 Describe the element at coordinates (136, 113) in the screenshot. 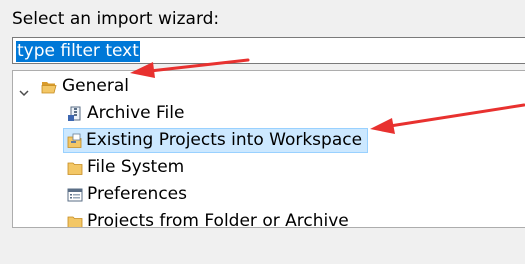

I see `tree-item-label: Archive File` at that location.